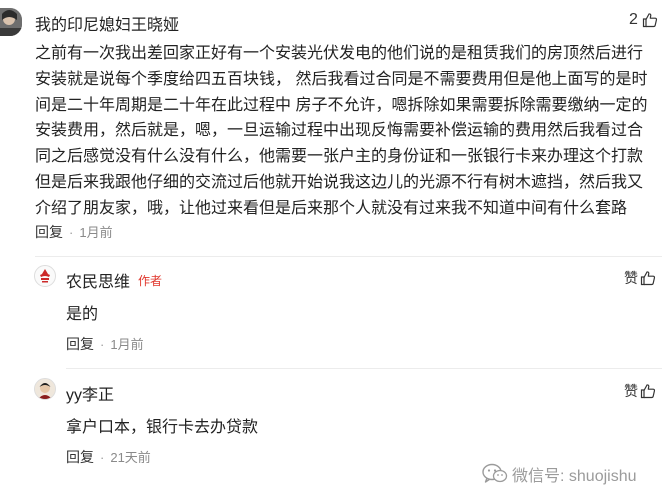 The width and height of the screenshot is (662, 503). What do you see at coordinates (150, 280) in the screenshot?
I see `author-badge: 作者` at bounding box center [150, 280].